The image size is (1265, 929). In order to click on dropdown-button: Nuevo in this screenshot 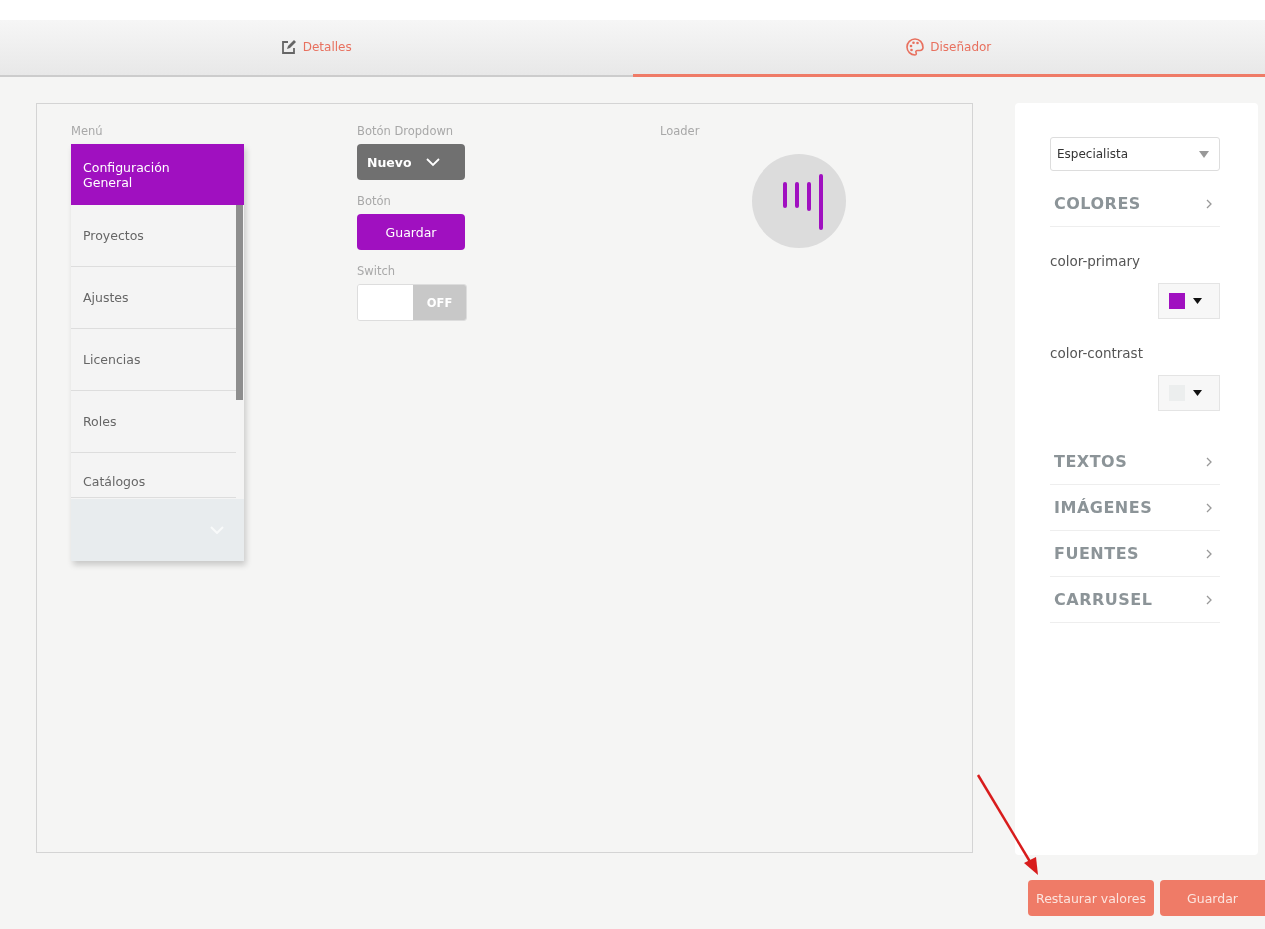, I will do `click(411, 162)`.